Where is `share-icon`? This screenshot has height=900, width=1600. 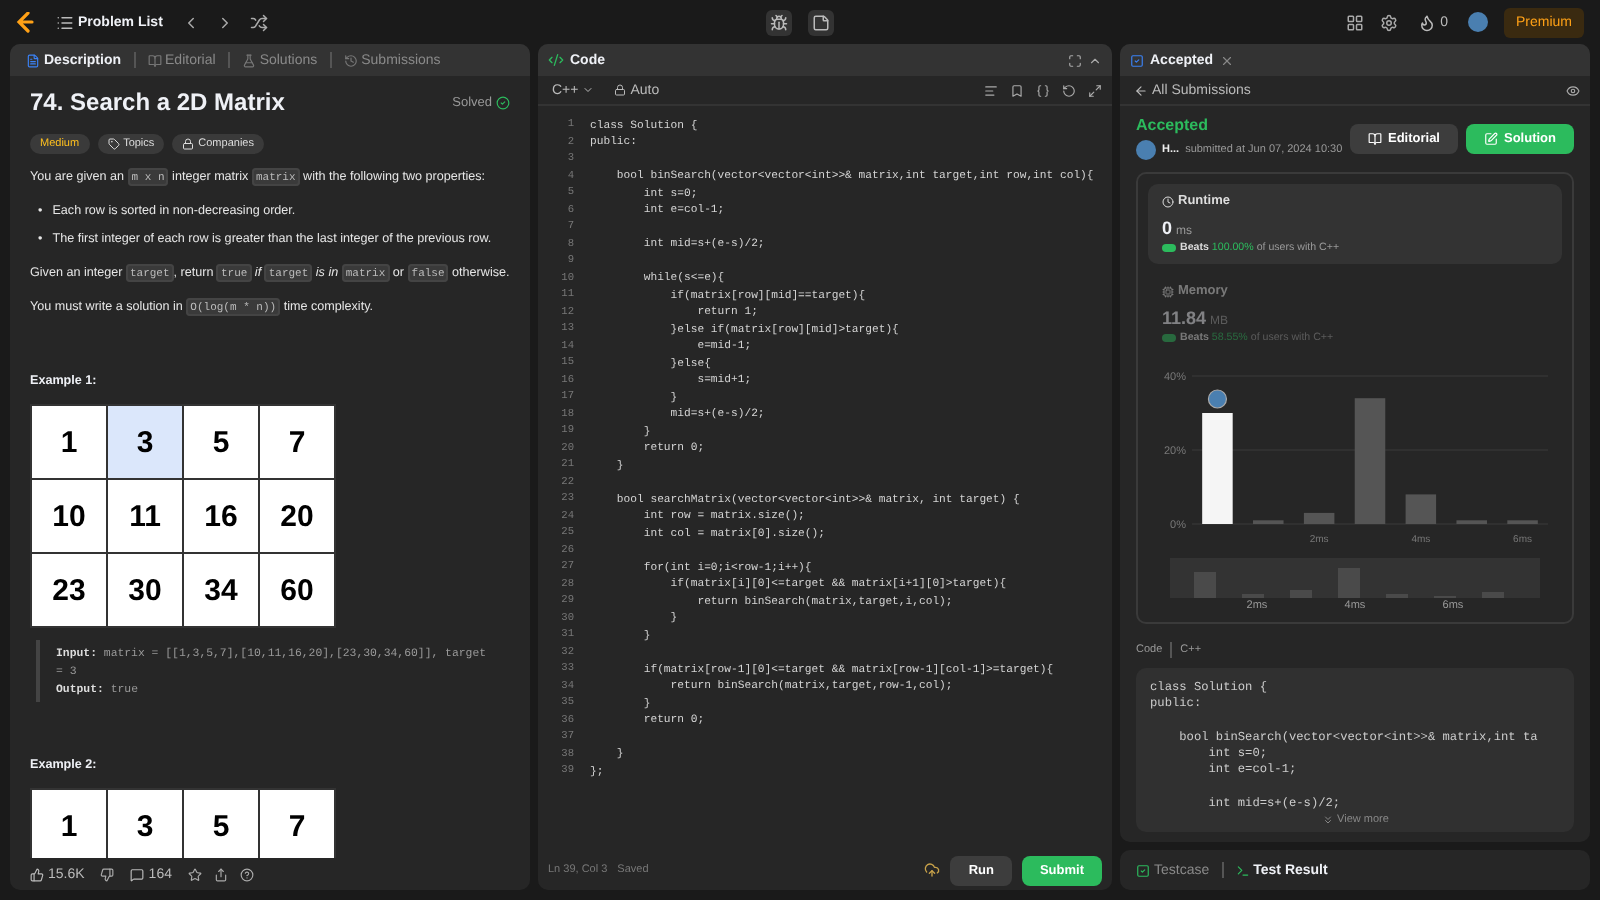
share-icon is located at coordinates (220, 874).